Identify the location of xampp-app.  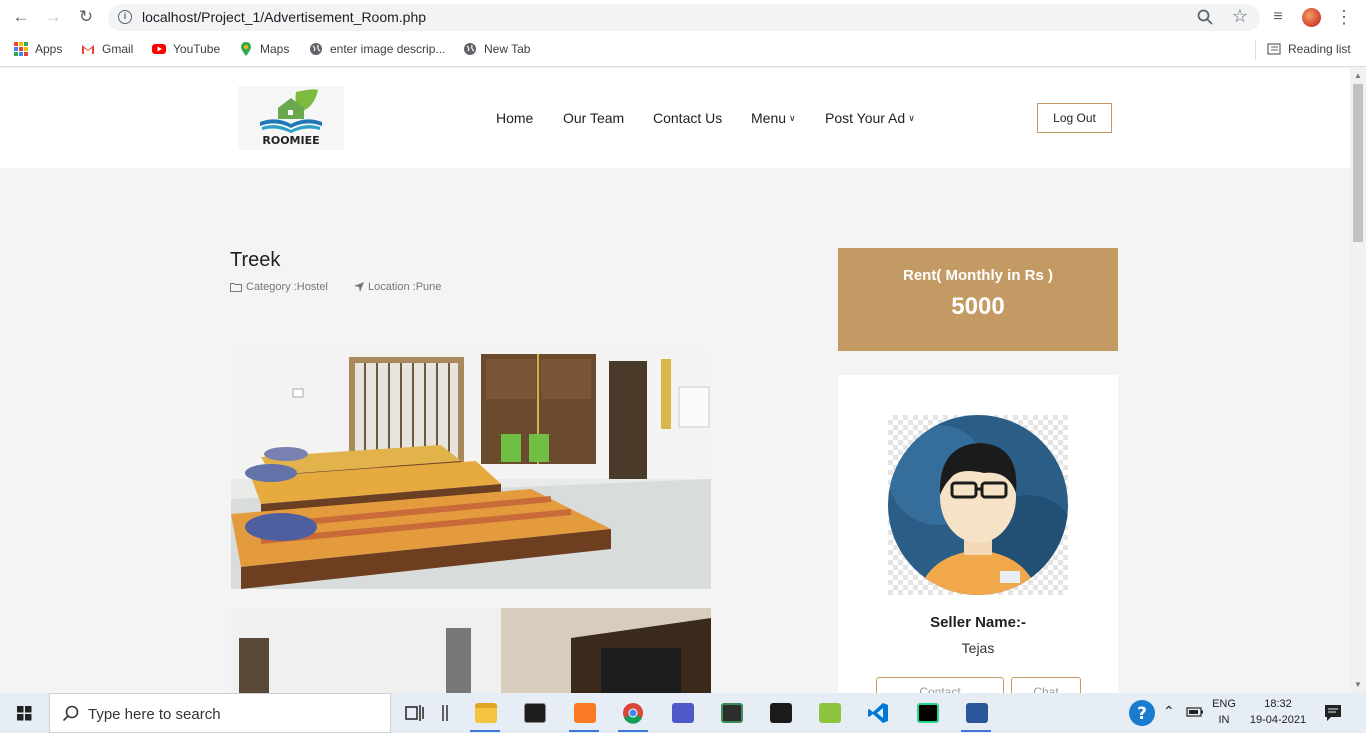
(584, 713).